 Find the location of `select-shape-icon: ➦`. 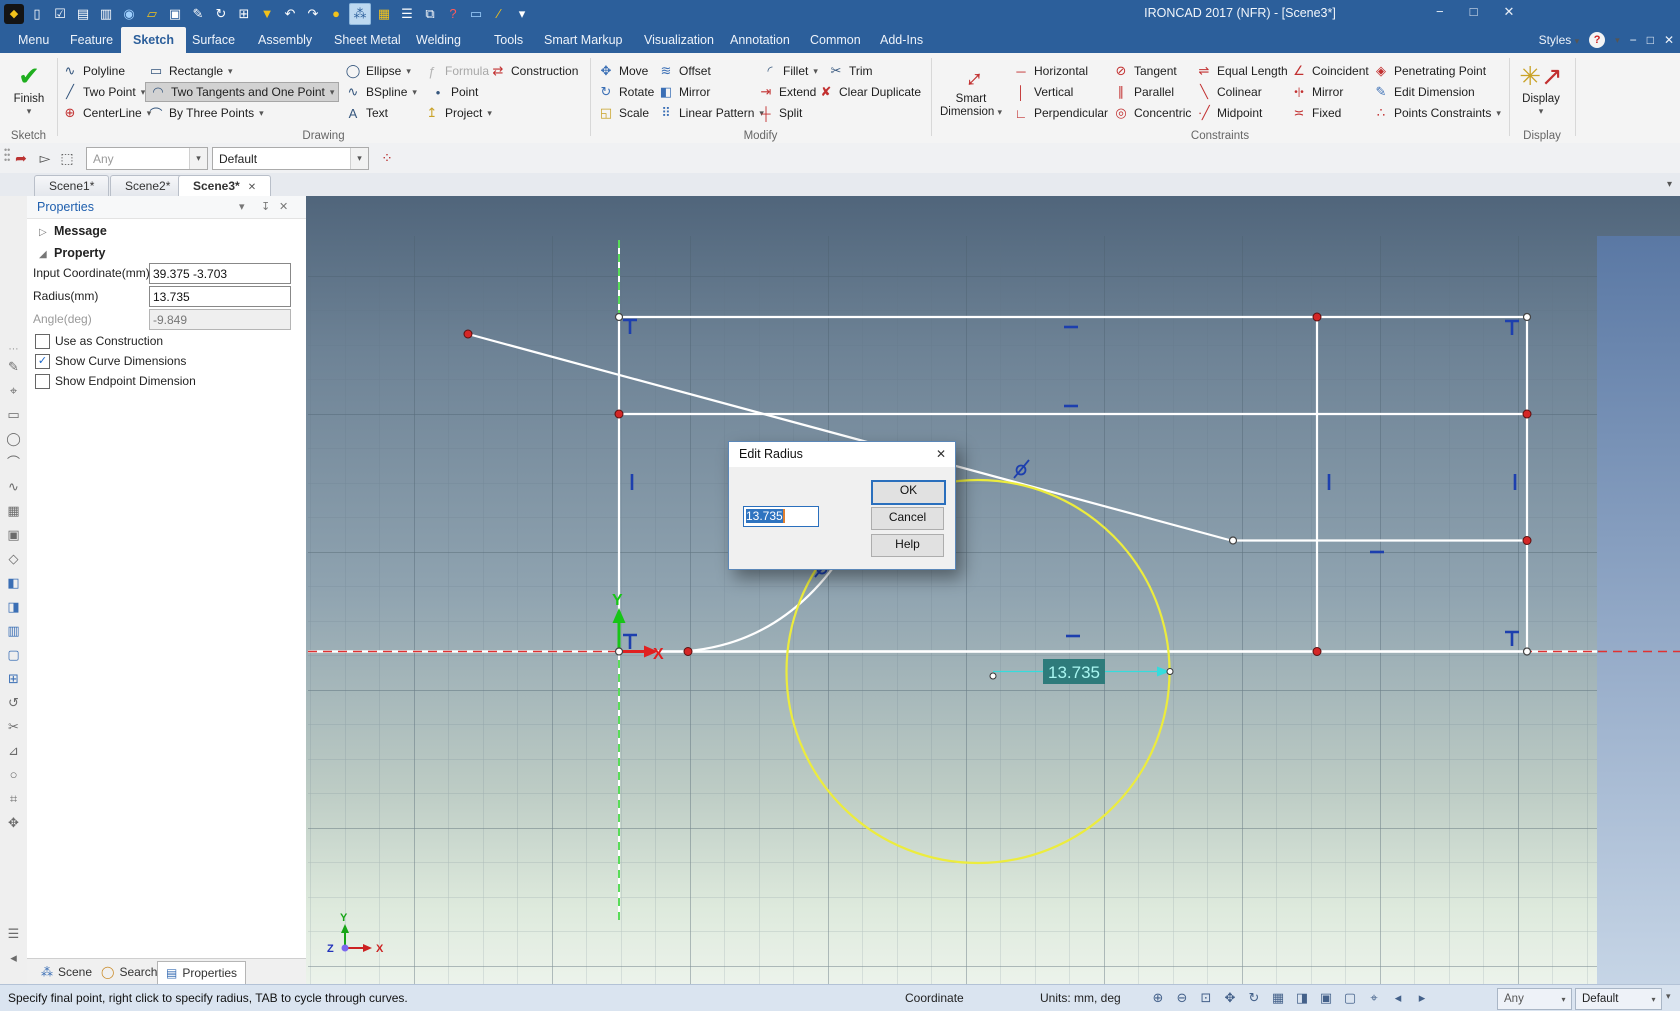

select-shape-icon: ➦ is located at coordinates (21, 158).